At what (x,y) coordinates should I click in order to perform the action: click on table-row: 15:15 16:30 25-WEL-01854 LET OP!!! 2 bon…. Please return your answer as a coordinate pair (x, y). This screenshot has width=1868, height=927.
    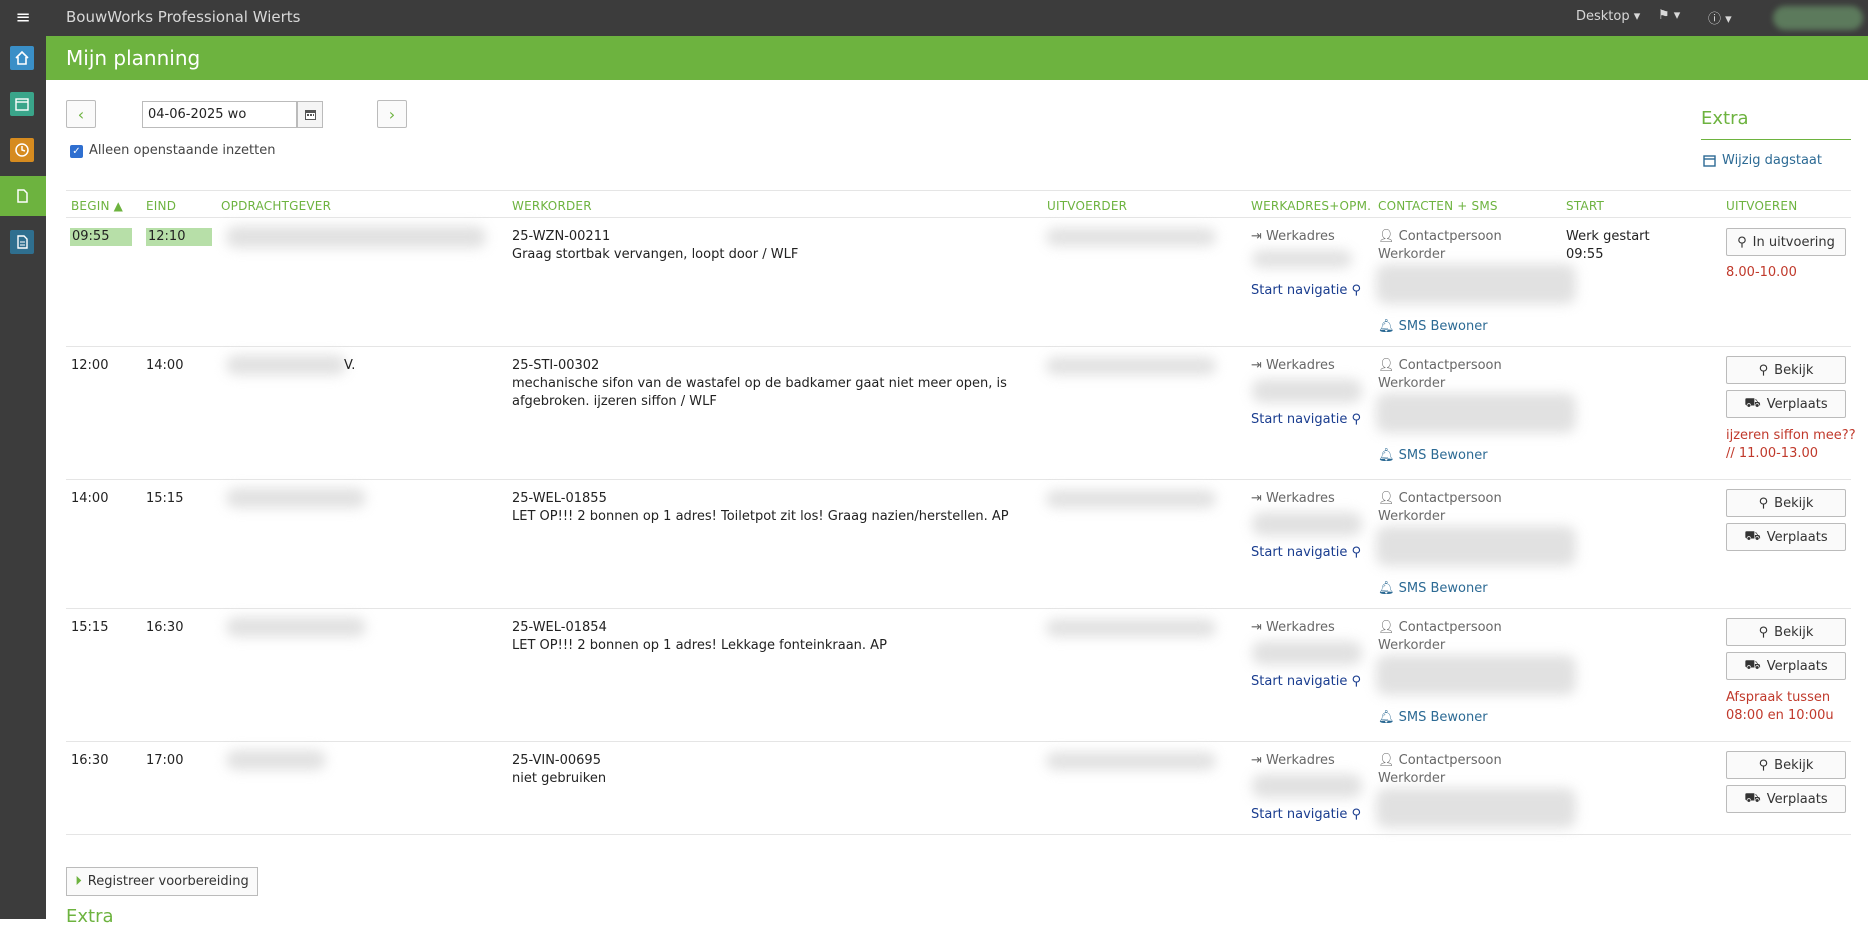
    Looking at the image, I should click on (958, 675).